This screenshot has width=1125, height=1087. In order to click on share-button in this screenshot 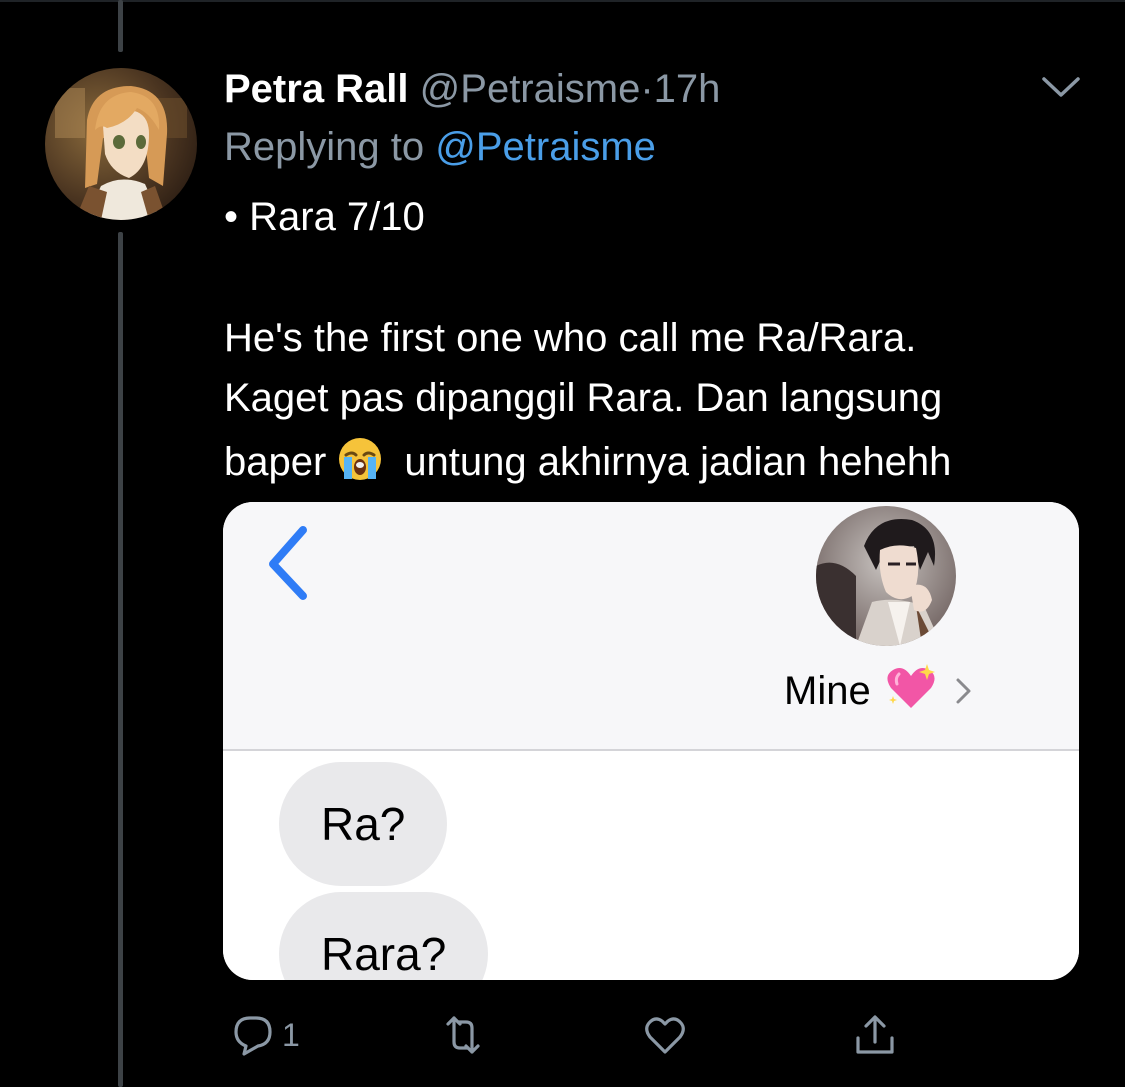, I will do `click(875, 1035)`.